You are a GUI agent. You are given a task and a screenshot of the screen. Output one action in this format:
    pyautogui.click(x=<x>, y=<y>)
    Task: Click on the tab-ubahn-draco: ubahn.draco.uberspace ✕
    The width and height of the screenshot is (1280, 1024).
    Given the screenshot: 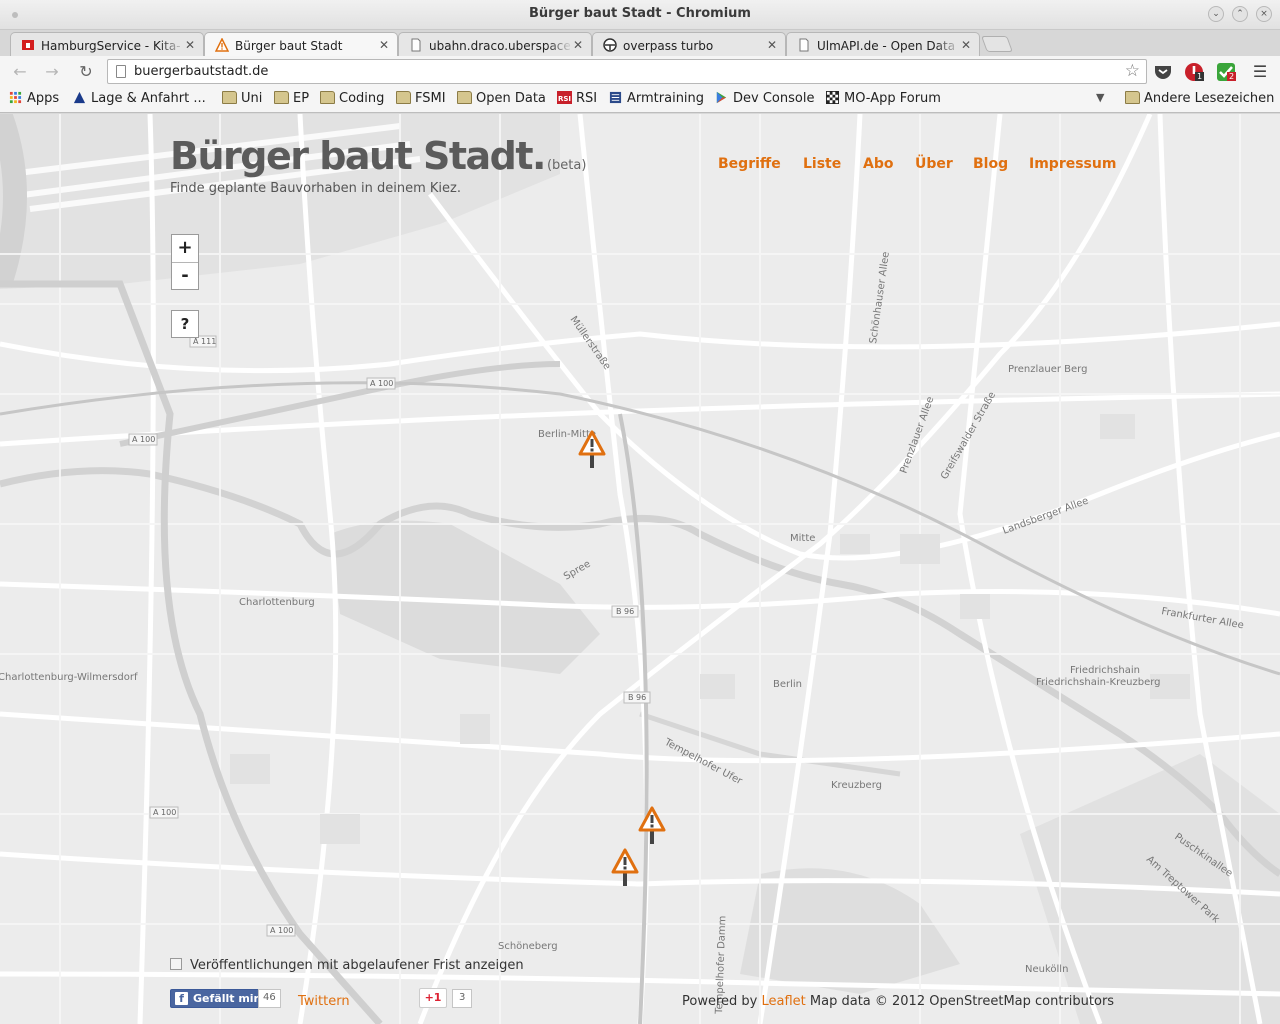 What is the action you would take?
    pyautogui.click(x=495, y=44)
    